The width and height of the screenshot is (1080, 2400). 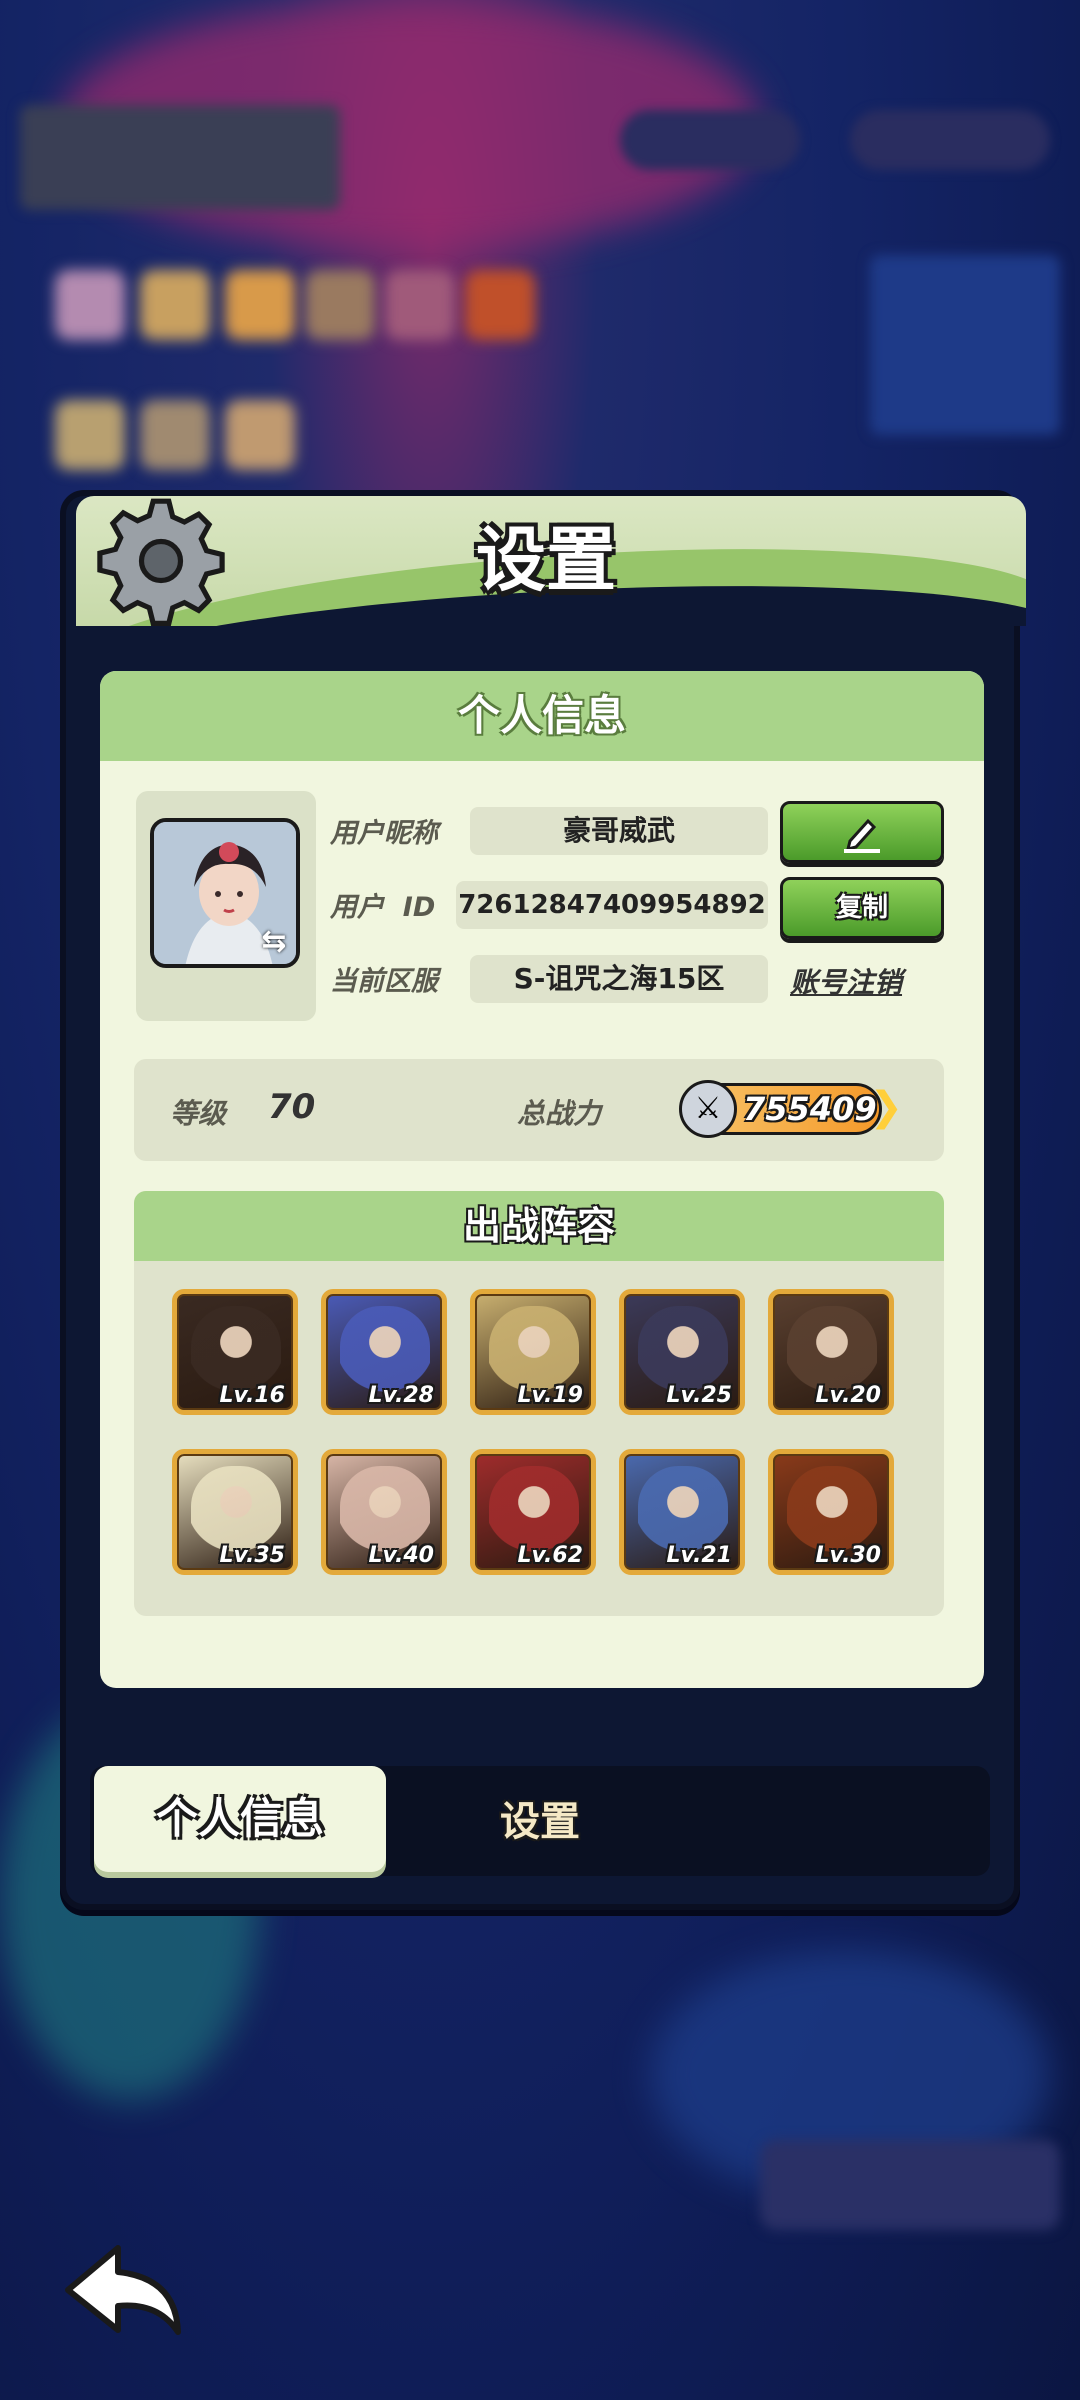 I want to click on panel-title: 设置, so click(x=546, y=560).